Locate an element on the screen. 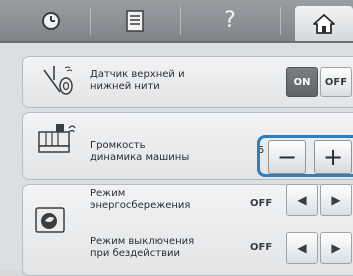 The image size is (353, 276). sewing-machine-speaker-icon is located at coordinates (56, 141).